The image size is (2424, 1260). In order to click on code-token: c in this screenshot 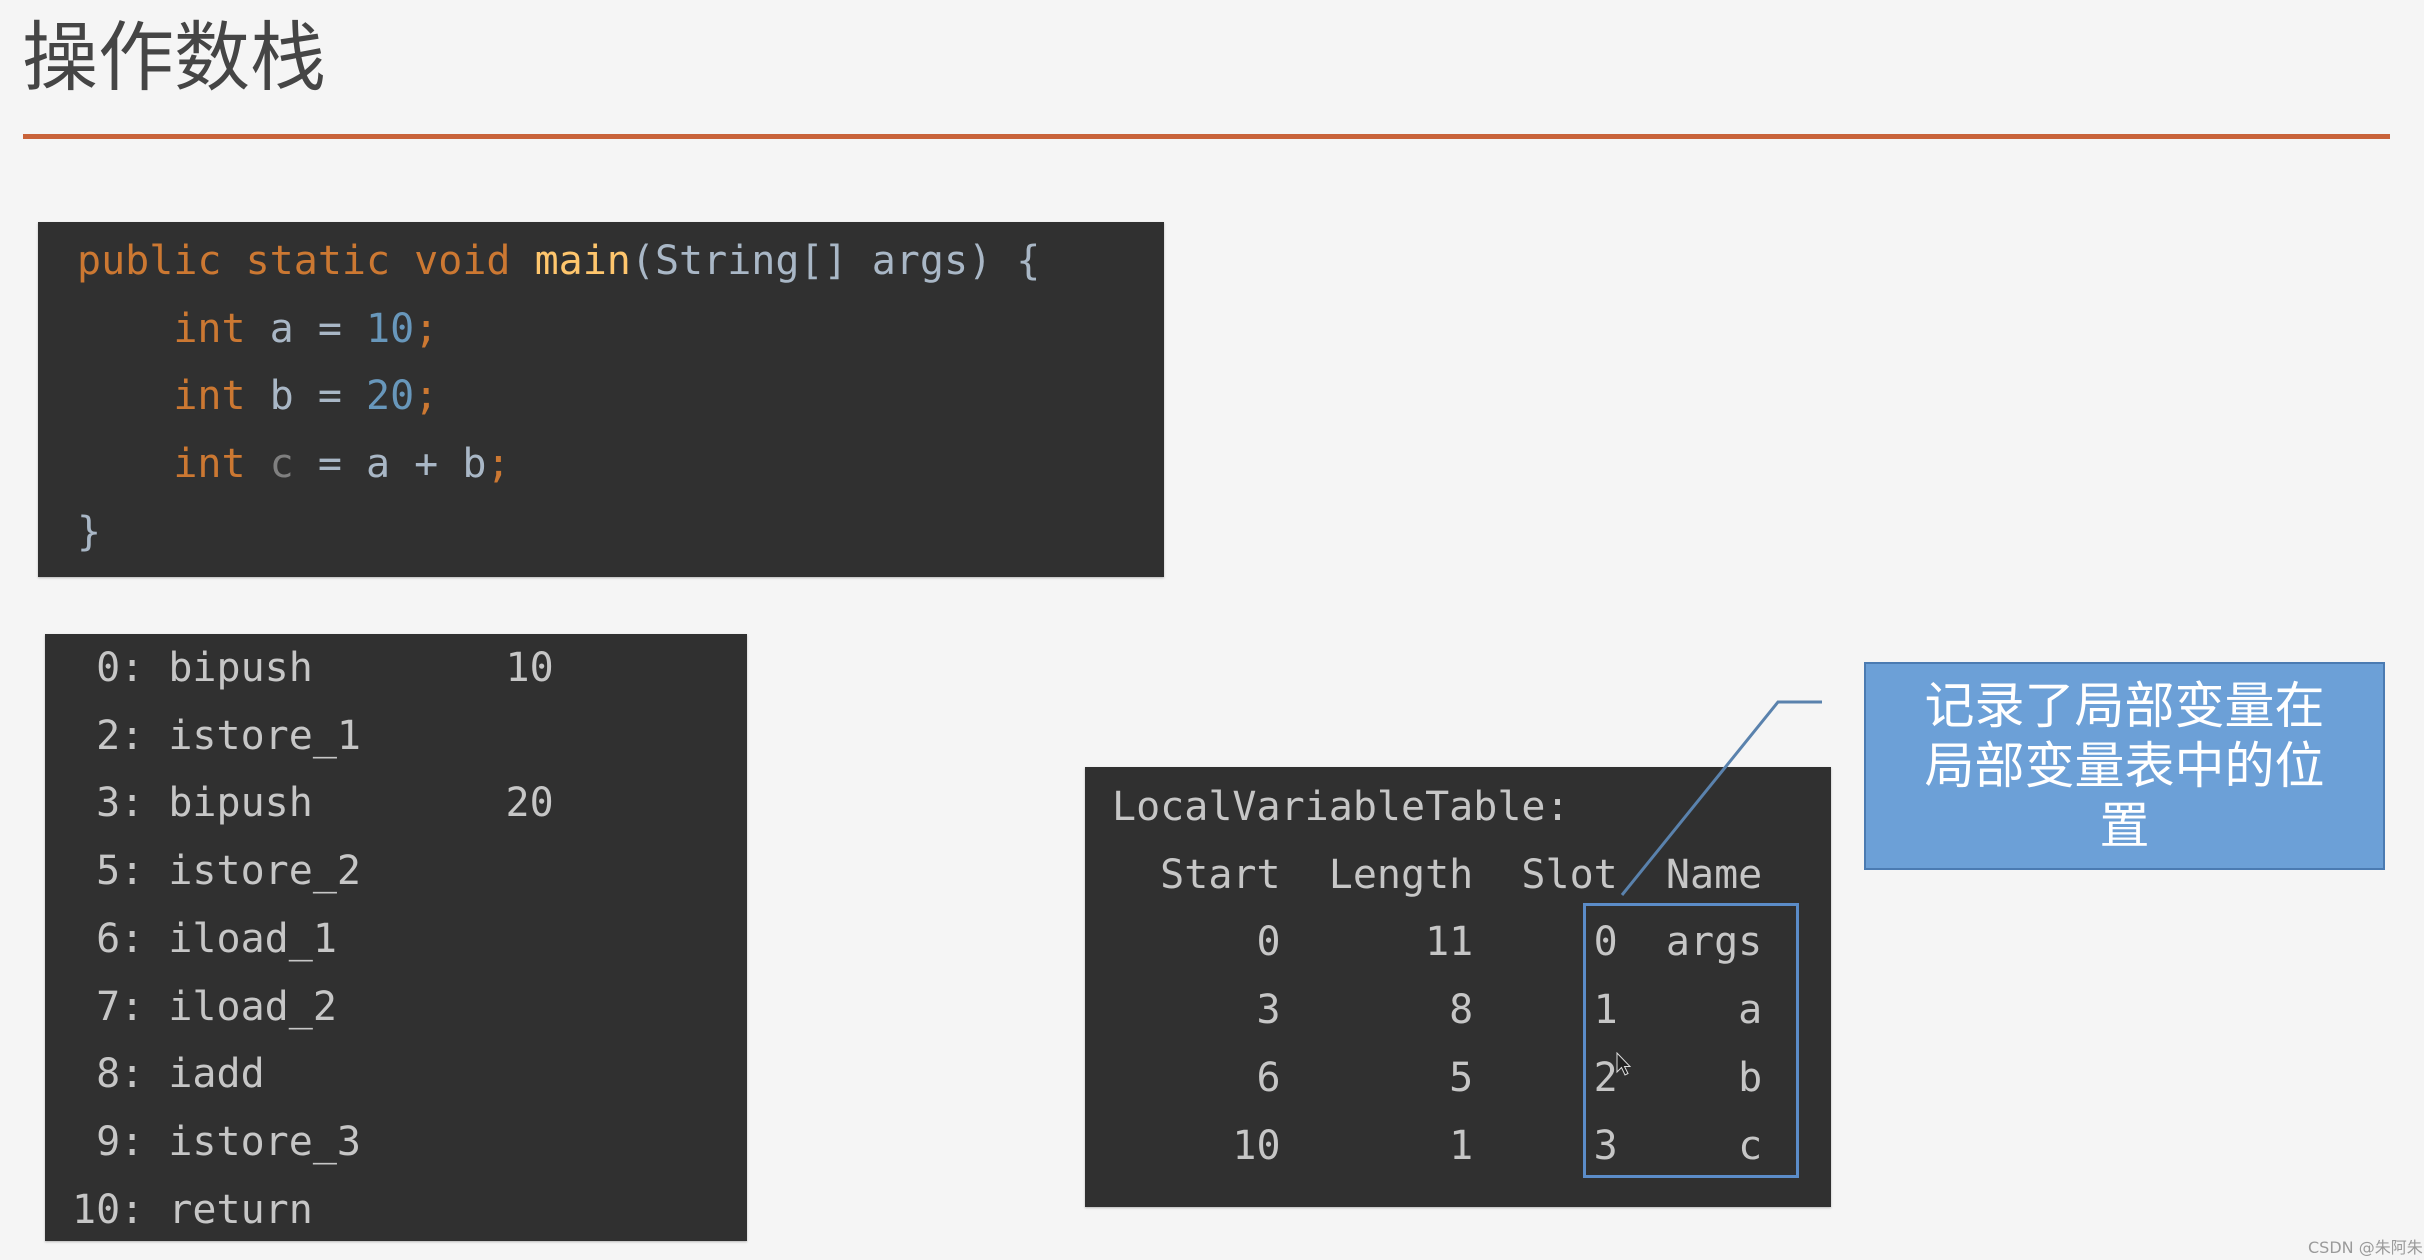, I will do `click(281, 464)`.